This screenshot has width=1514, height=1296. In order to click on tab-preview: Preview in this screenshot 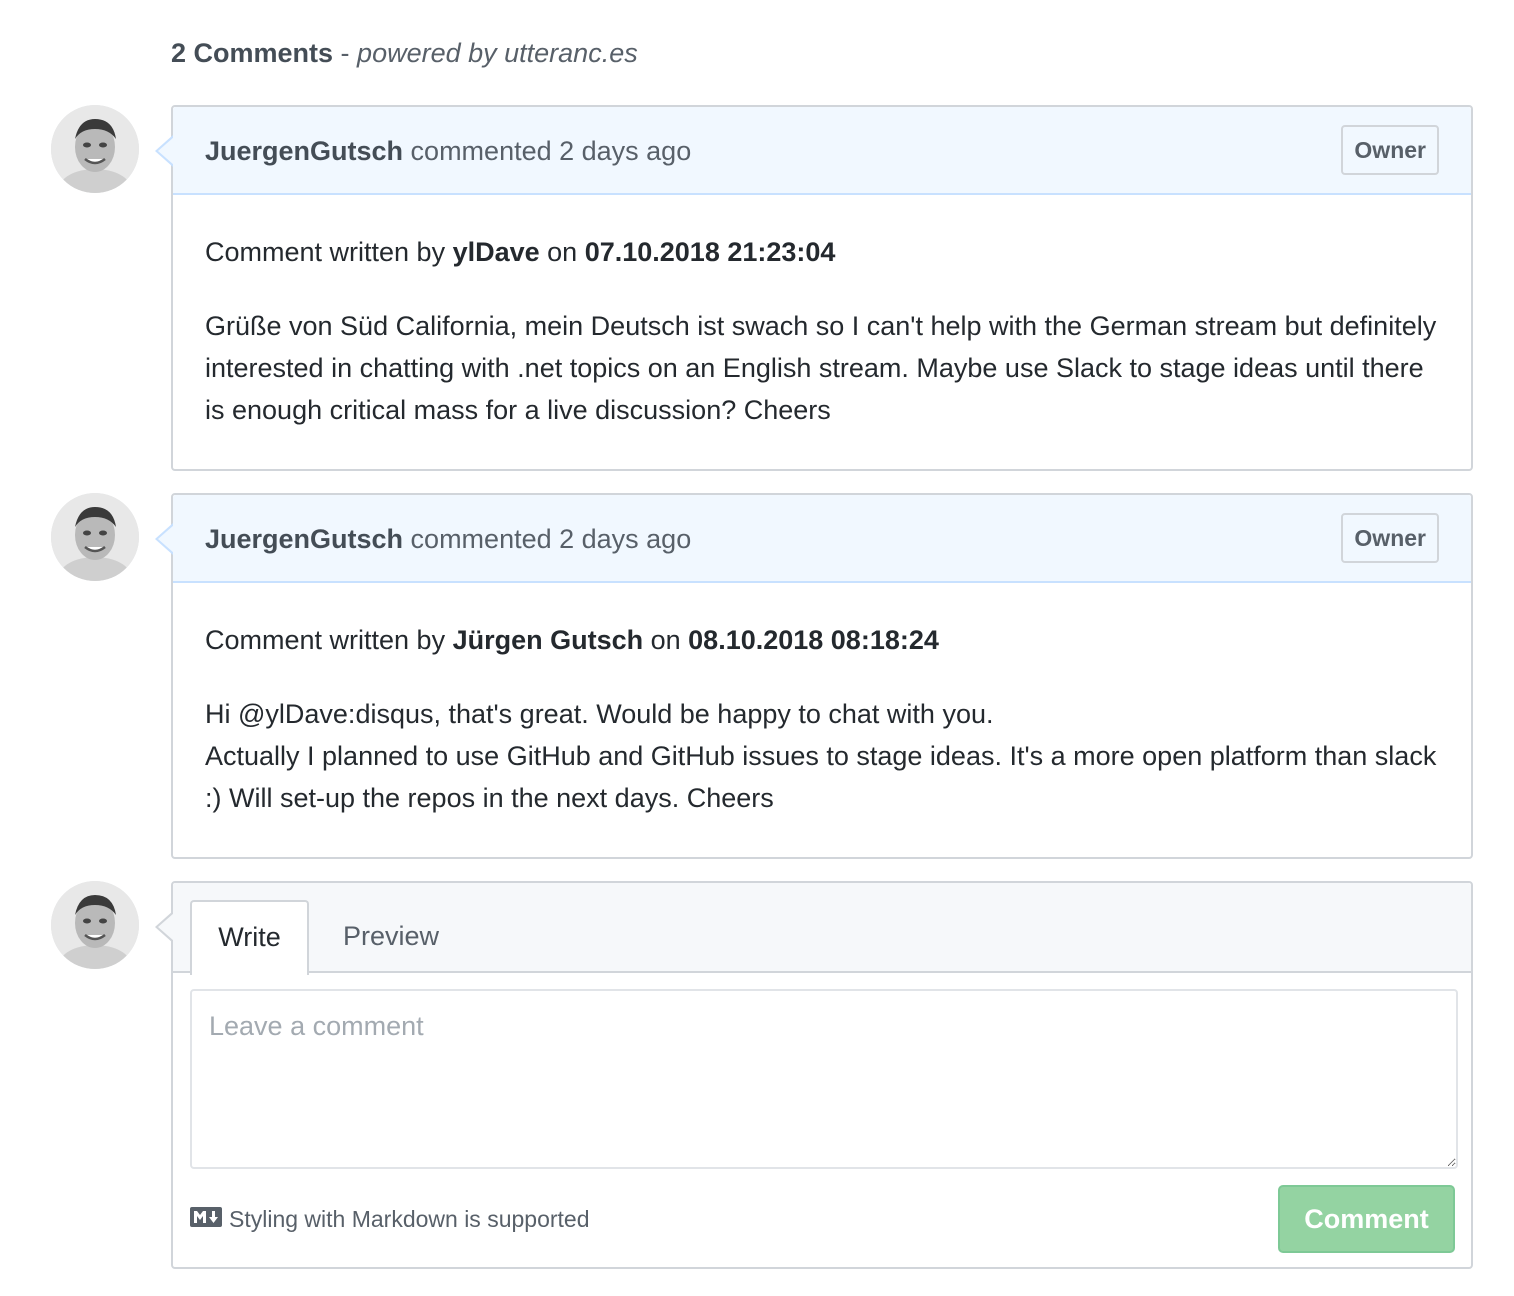, I will do `click(391, 936)`.